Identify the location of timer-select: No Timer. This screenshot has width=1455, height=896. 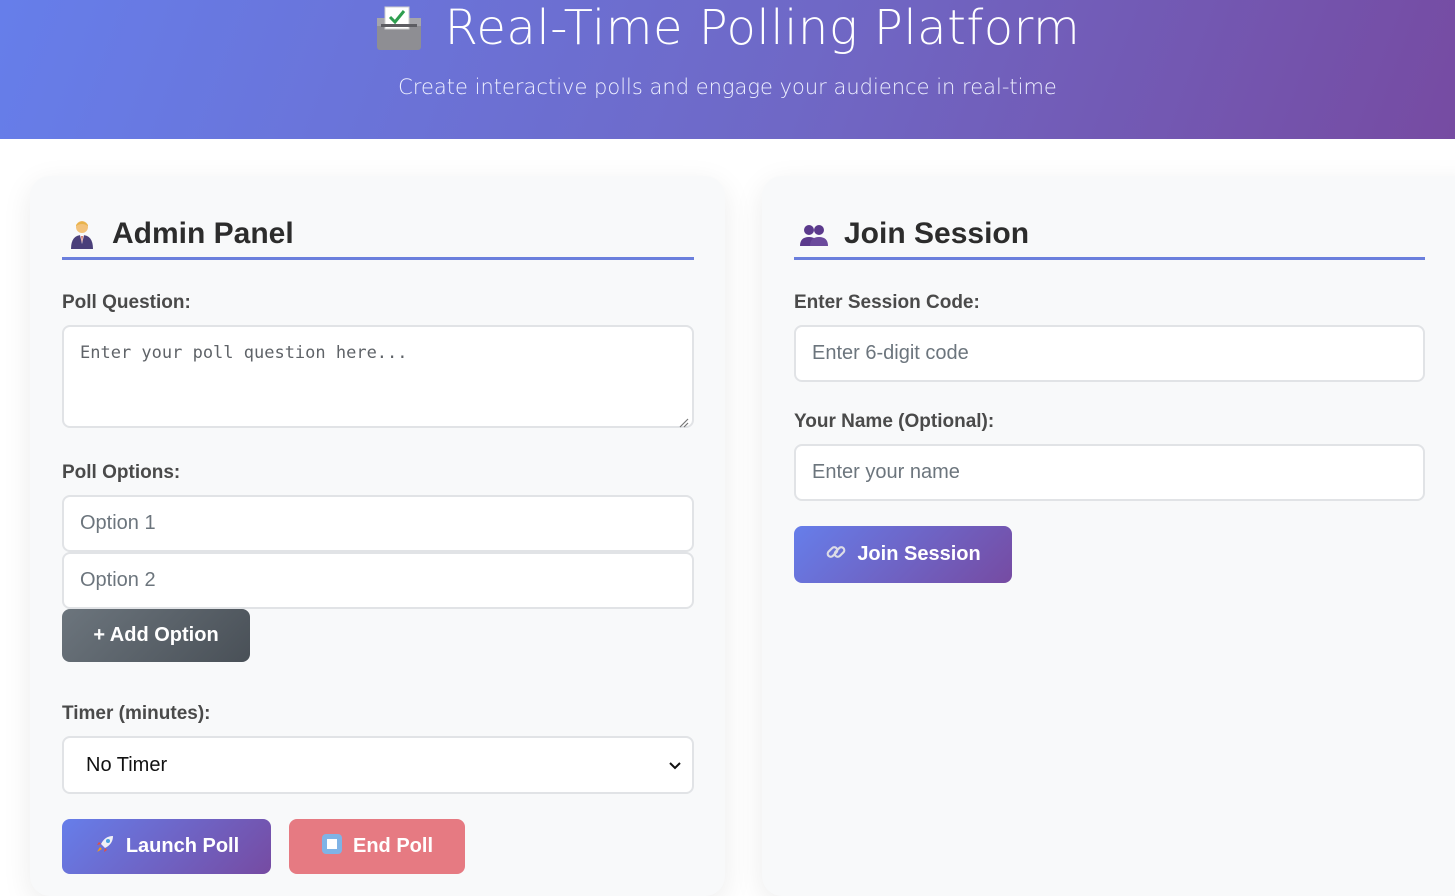
(378, 765).